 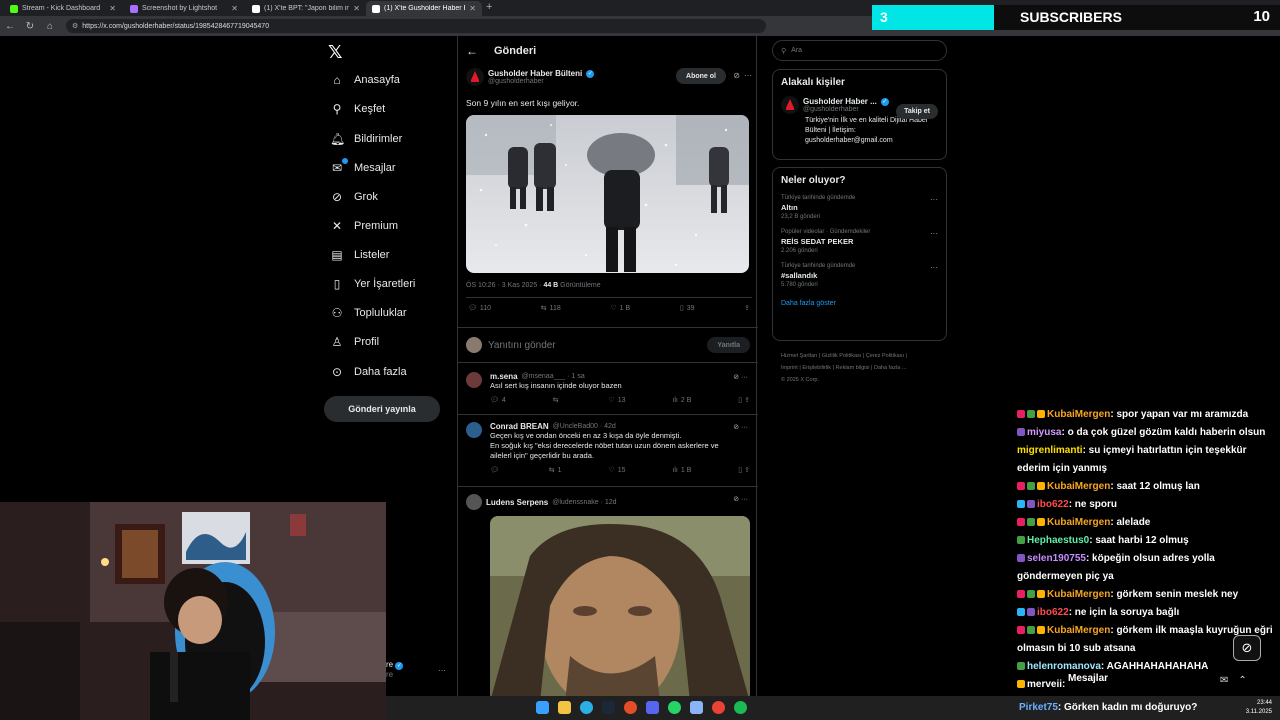 I want to click on nav-item-profile: ♙ Profil, so click(x=354, y=342).